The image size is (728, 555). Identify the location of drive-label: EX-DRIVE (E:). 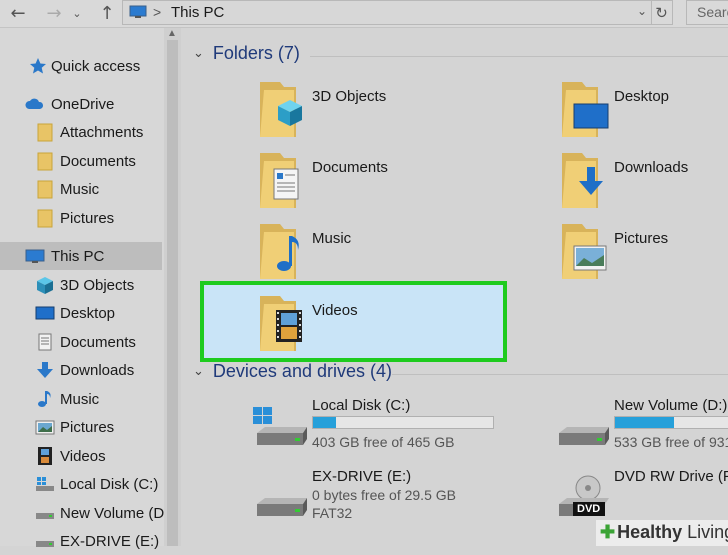
(362, 476).